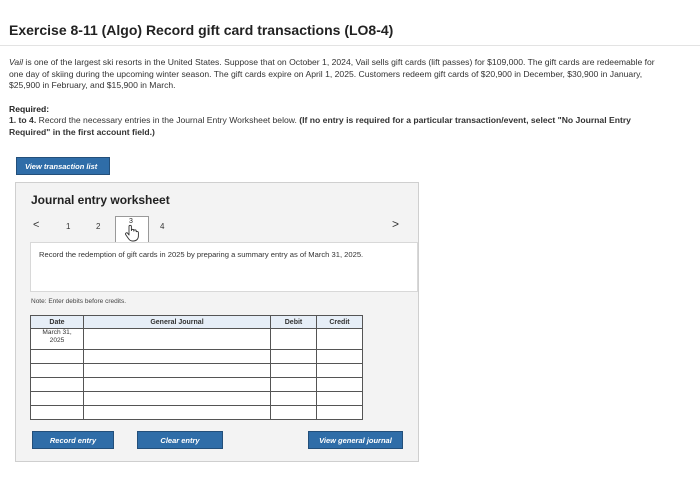  What do you see at coordinates (68, 226) in the screenshot?
I see `page-1-tab: 1` at bounding box center [68, 226].